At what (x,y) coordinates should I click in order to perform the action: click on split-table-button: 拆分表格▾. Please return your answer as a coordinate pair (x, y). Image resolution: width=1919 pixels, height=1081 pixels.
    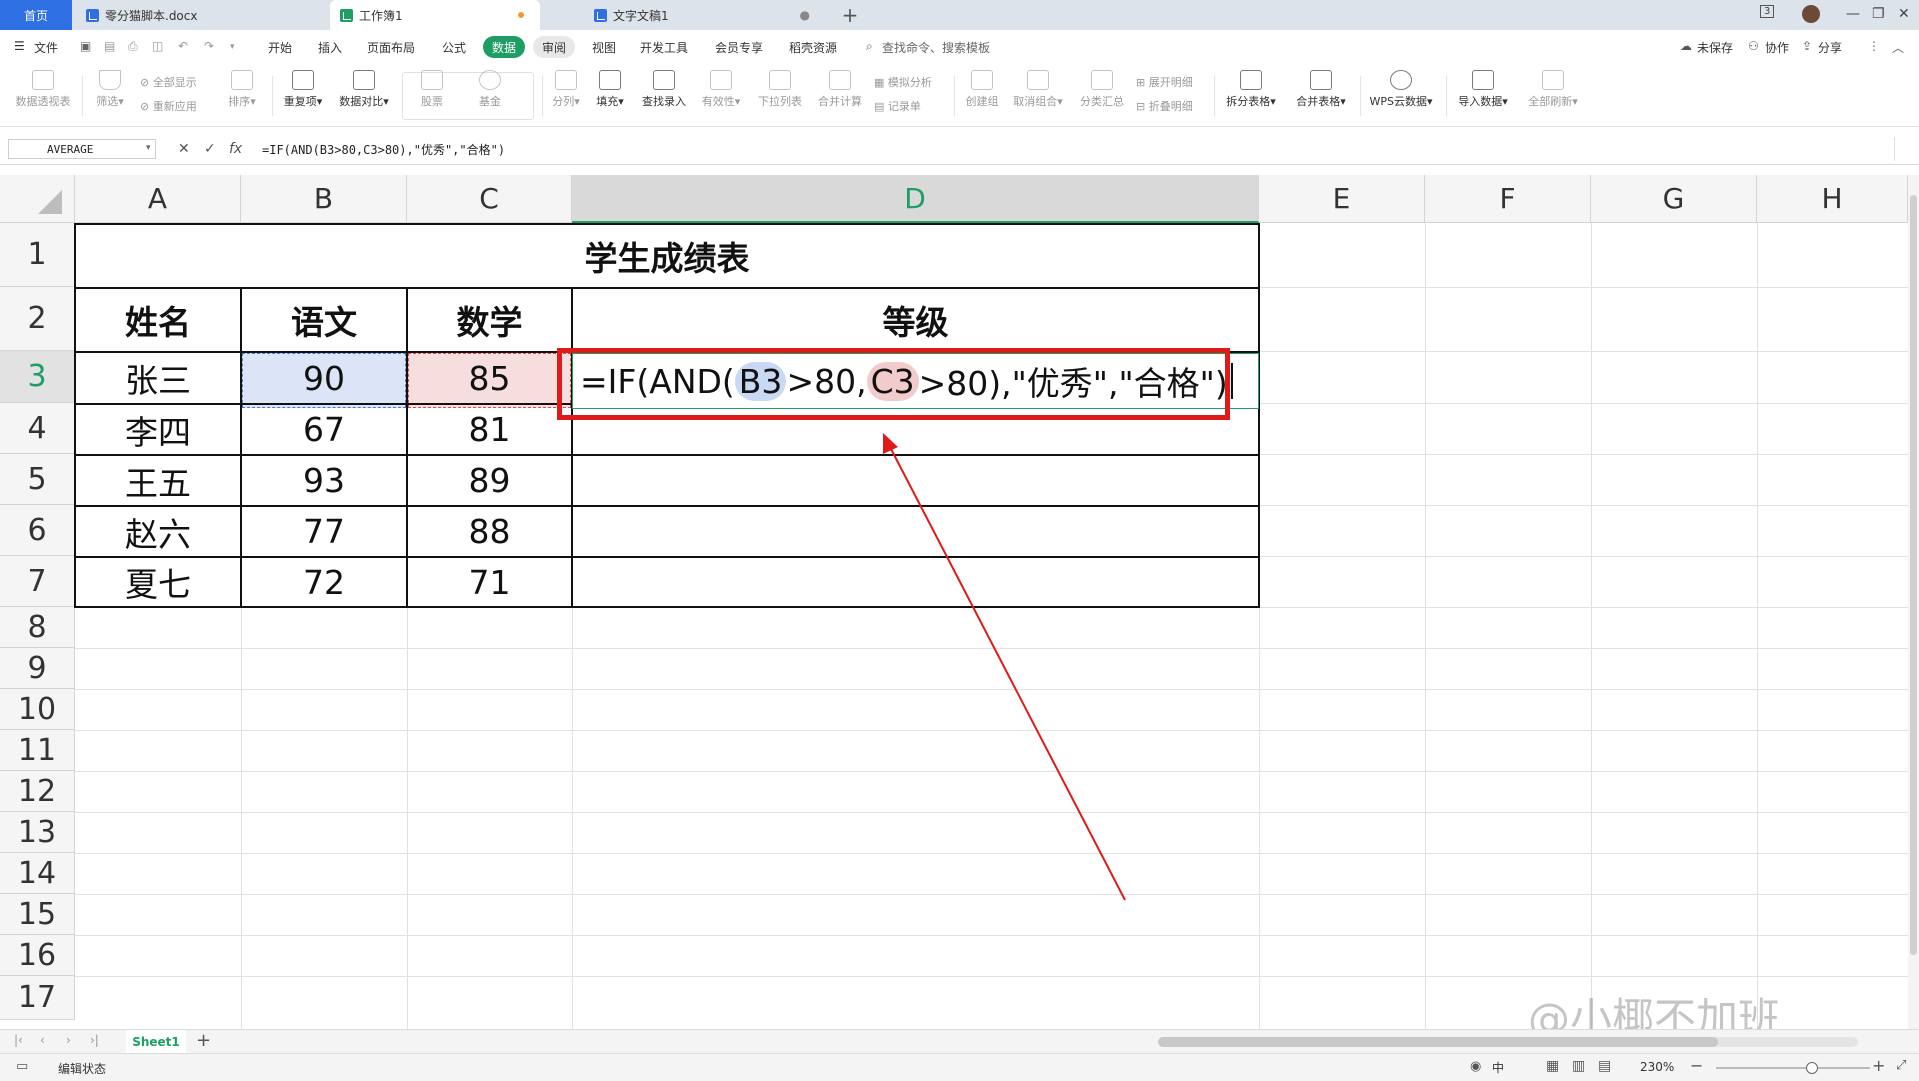
    Looking at the image, I should click on (1251, 89).